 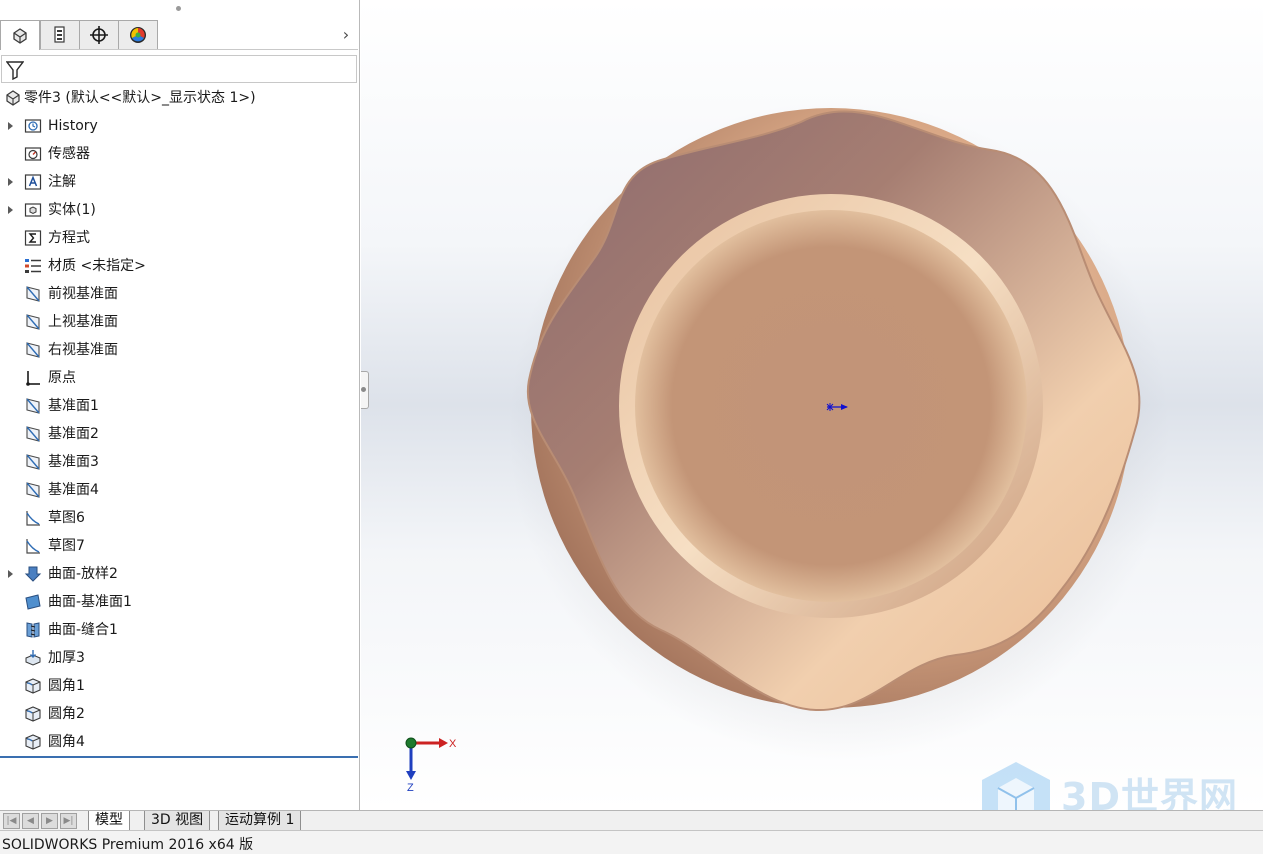 I want to click on sensor-icon, so click(x=32, y=154).